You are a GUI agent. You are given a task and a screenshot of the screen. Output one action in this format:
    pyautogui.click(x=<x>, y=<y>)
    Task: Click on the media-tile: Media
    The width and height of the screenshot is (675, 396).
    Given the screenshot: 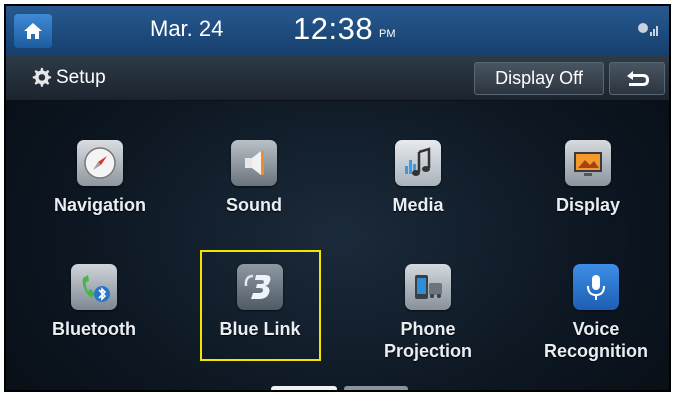 What is the action you would take?
    pyautogui.click(x=418, y=178)
    